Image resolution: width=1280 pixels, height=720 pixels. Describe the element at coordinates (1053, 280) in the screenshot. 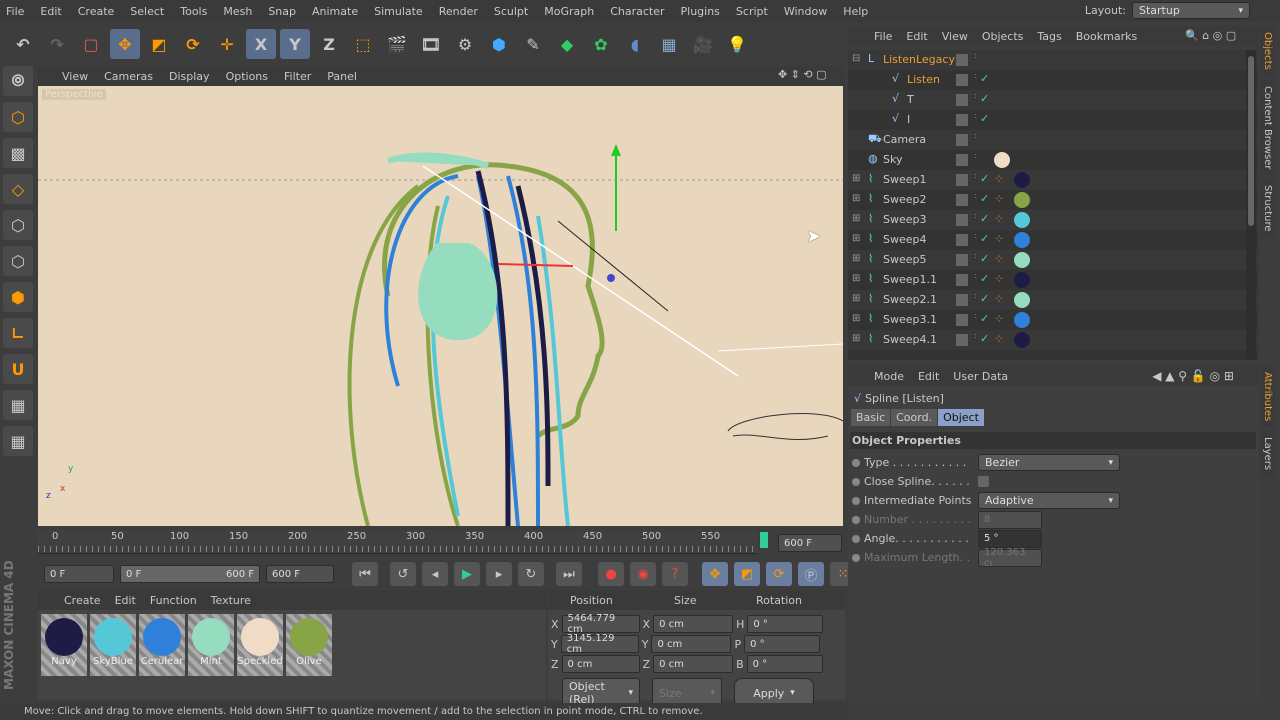

I see `object-row: ⊞ ⌇ Sweep1.1: ✓ ⁘` at that location.